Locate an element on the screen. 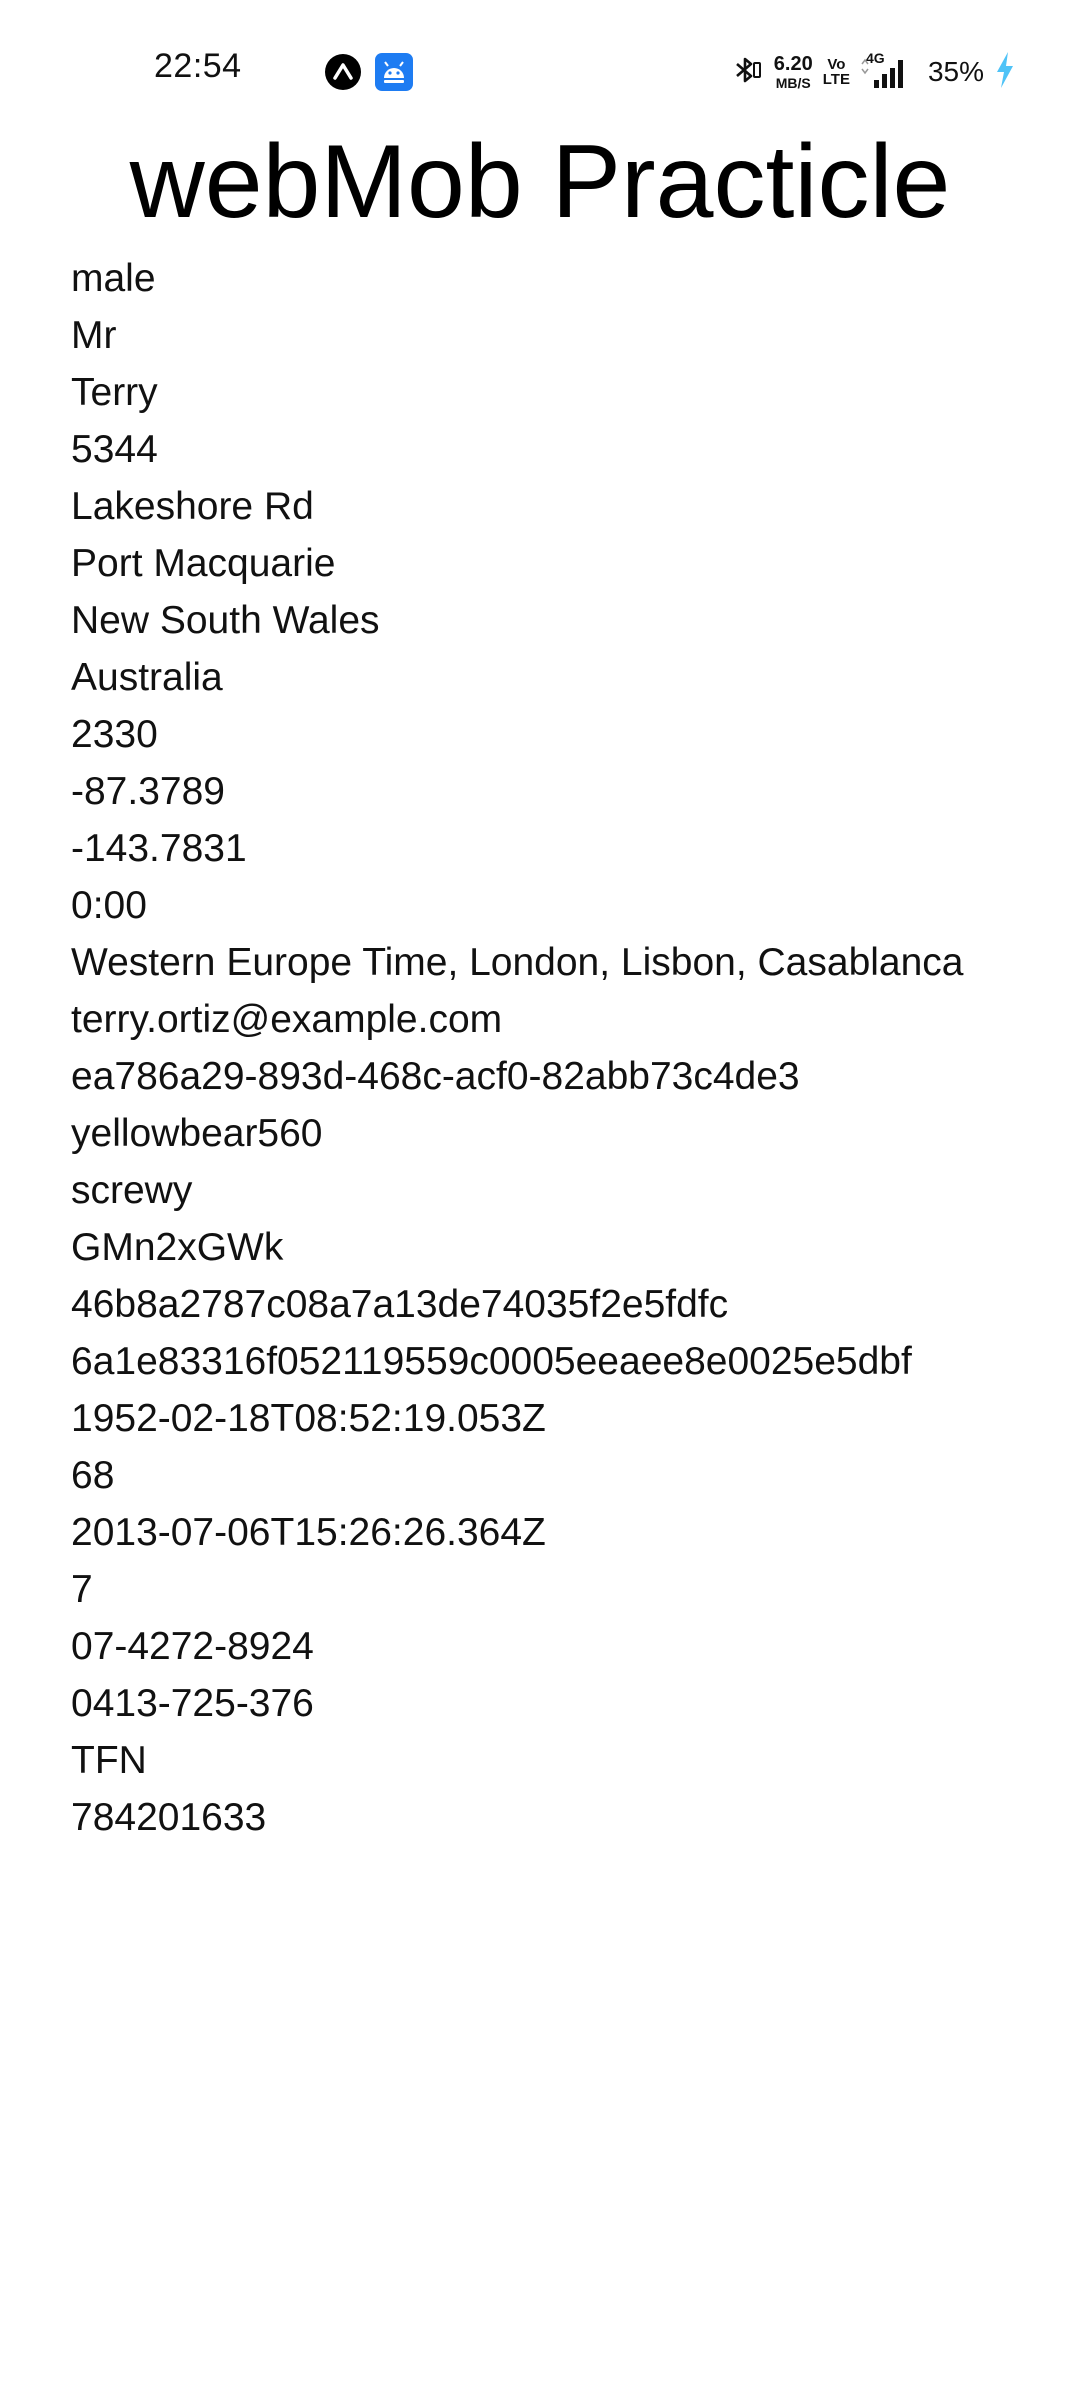 This screenshot has width=1080, height=2400. status-time: 22:54 is located at coordinates (198, 66).